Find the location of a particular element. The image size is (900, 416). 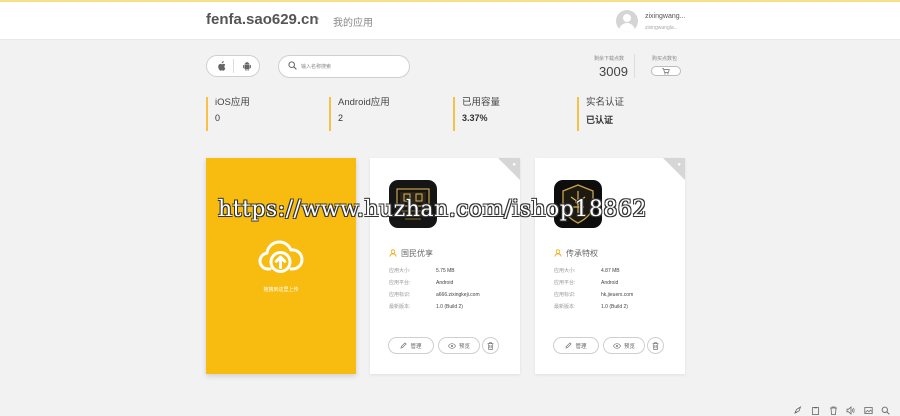

stat-verification: 实名认证 已认证 is located at coordinates (632, 114).